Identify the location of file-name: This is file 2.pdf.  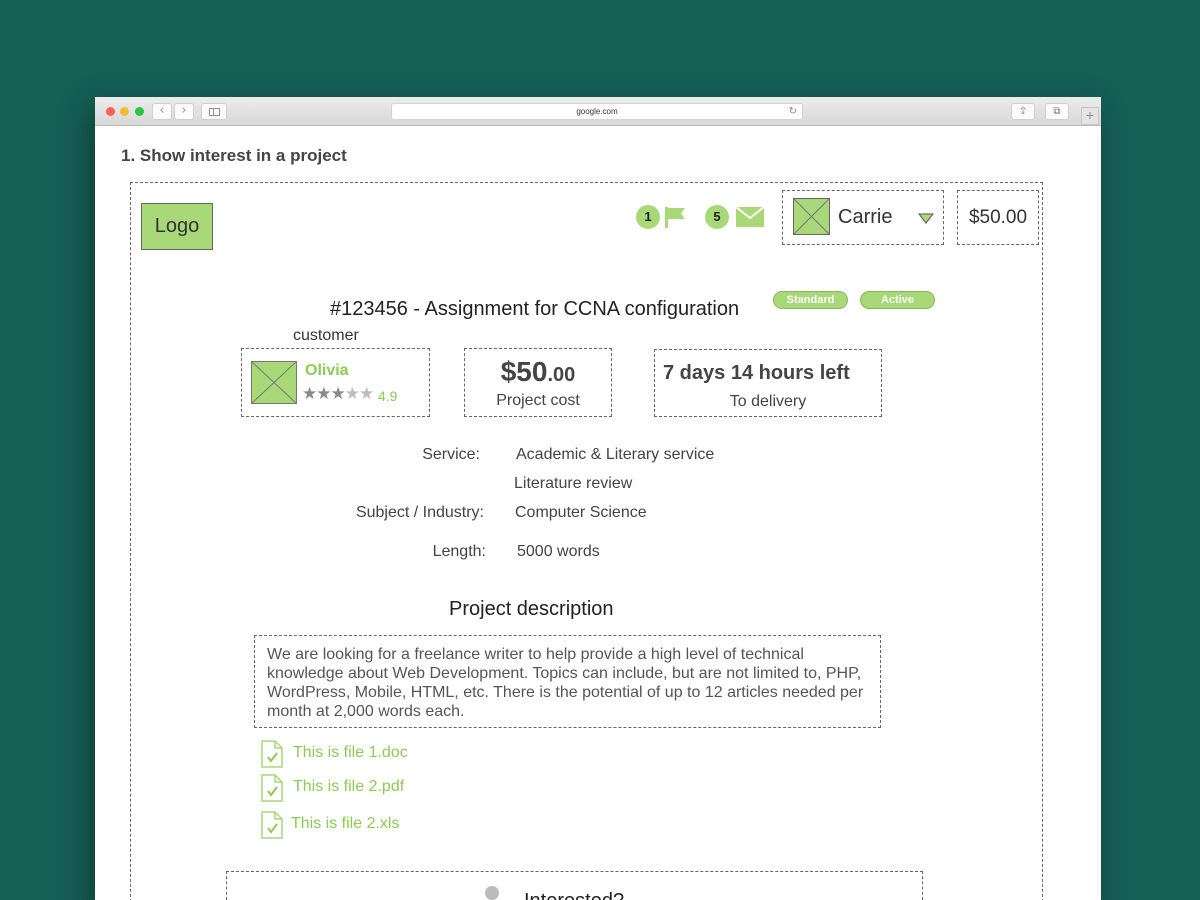
(348, 787).